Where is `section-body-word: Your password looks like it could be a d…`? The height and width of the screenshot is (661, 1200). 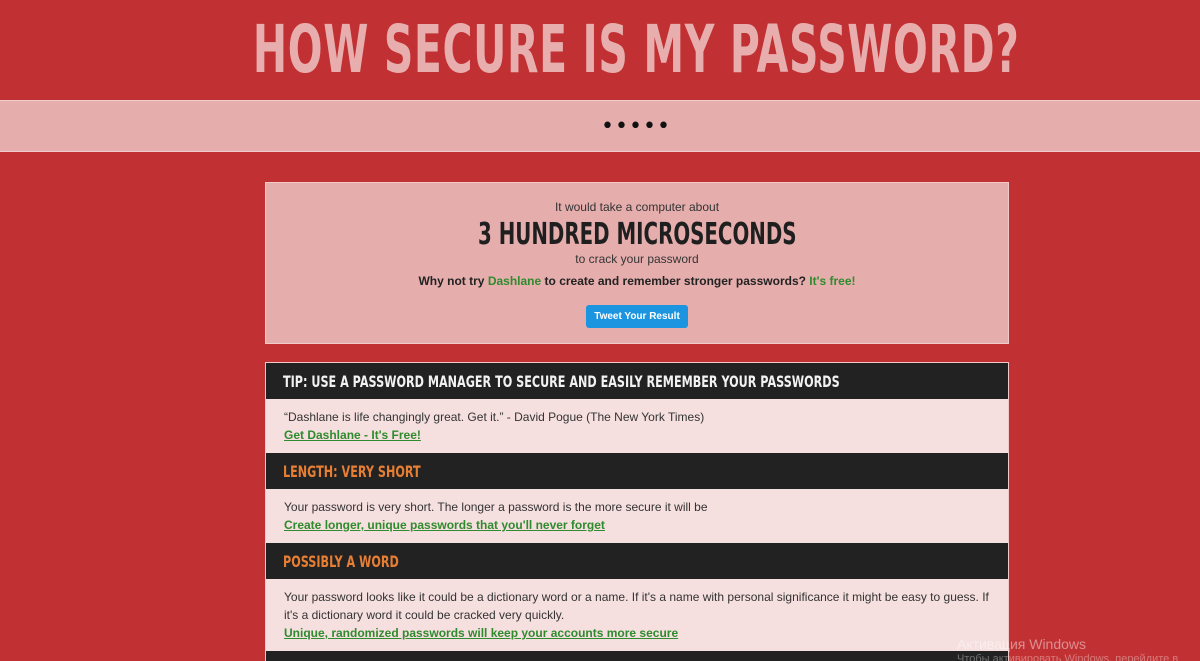 section-body-word: Your password looks like it could be a d… is located at coordinates (637, 615).